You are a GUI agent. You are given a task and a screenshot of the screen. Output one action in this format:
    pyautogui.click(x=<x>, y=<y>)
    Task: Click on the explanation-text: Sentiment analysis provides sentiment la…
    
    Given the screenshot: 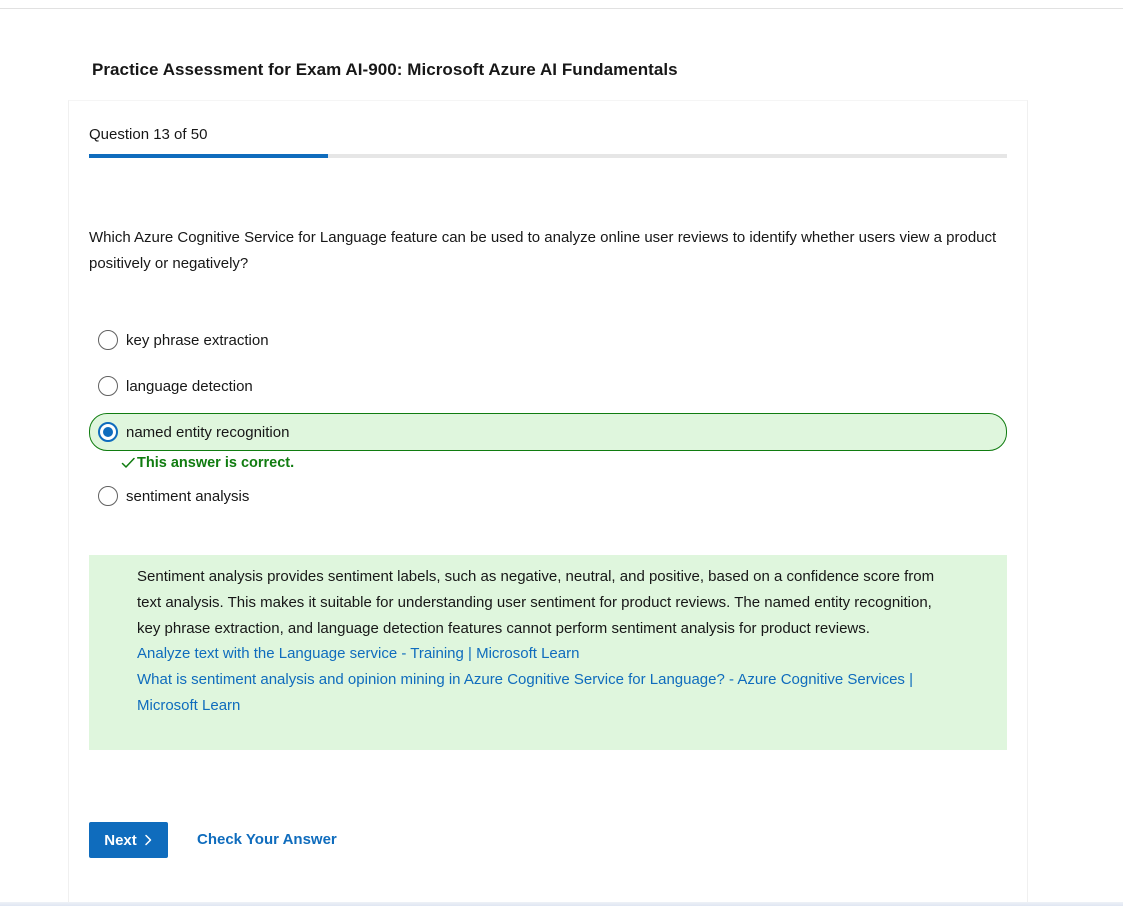 What is the action you would take?
    pyautogui.click(x=536, y=602)
    